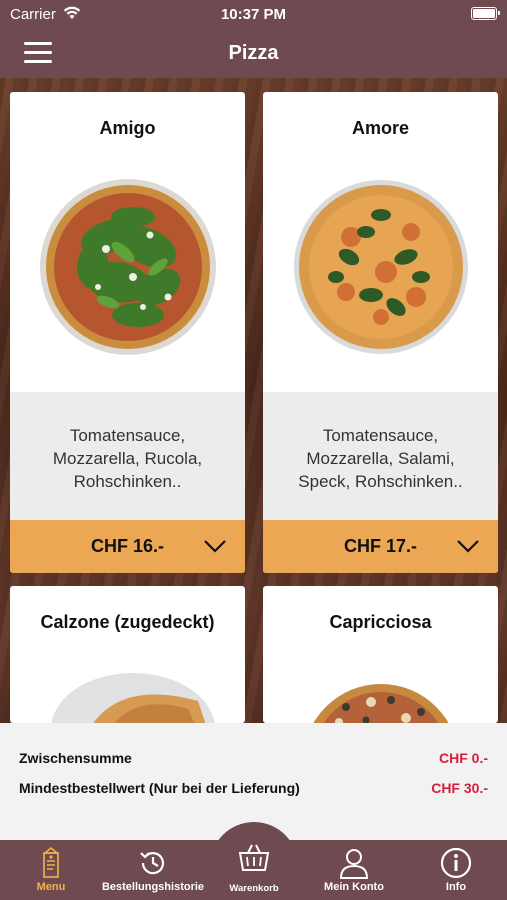  Describe the element at coordinates (51, 887) in the screenshot. I see `tab-label: Menu` at that location.